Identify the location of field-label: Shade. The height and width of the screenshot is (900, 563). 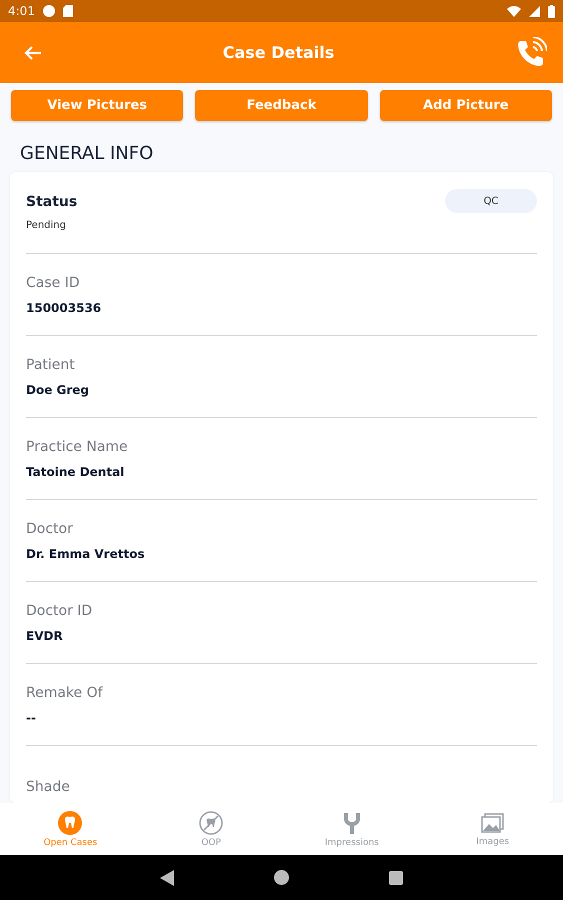
(48, 786).